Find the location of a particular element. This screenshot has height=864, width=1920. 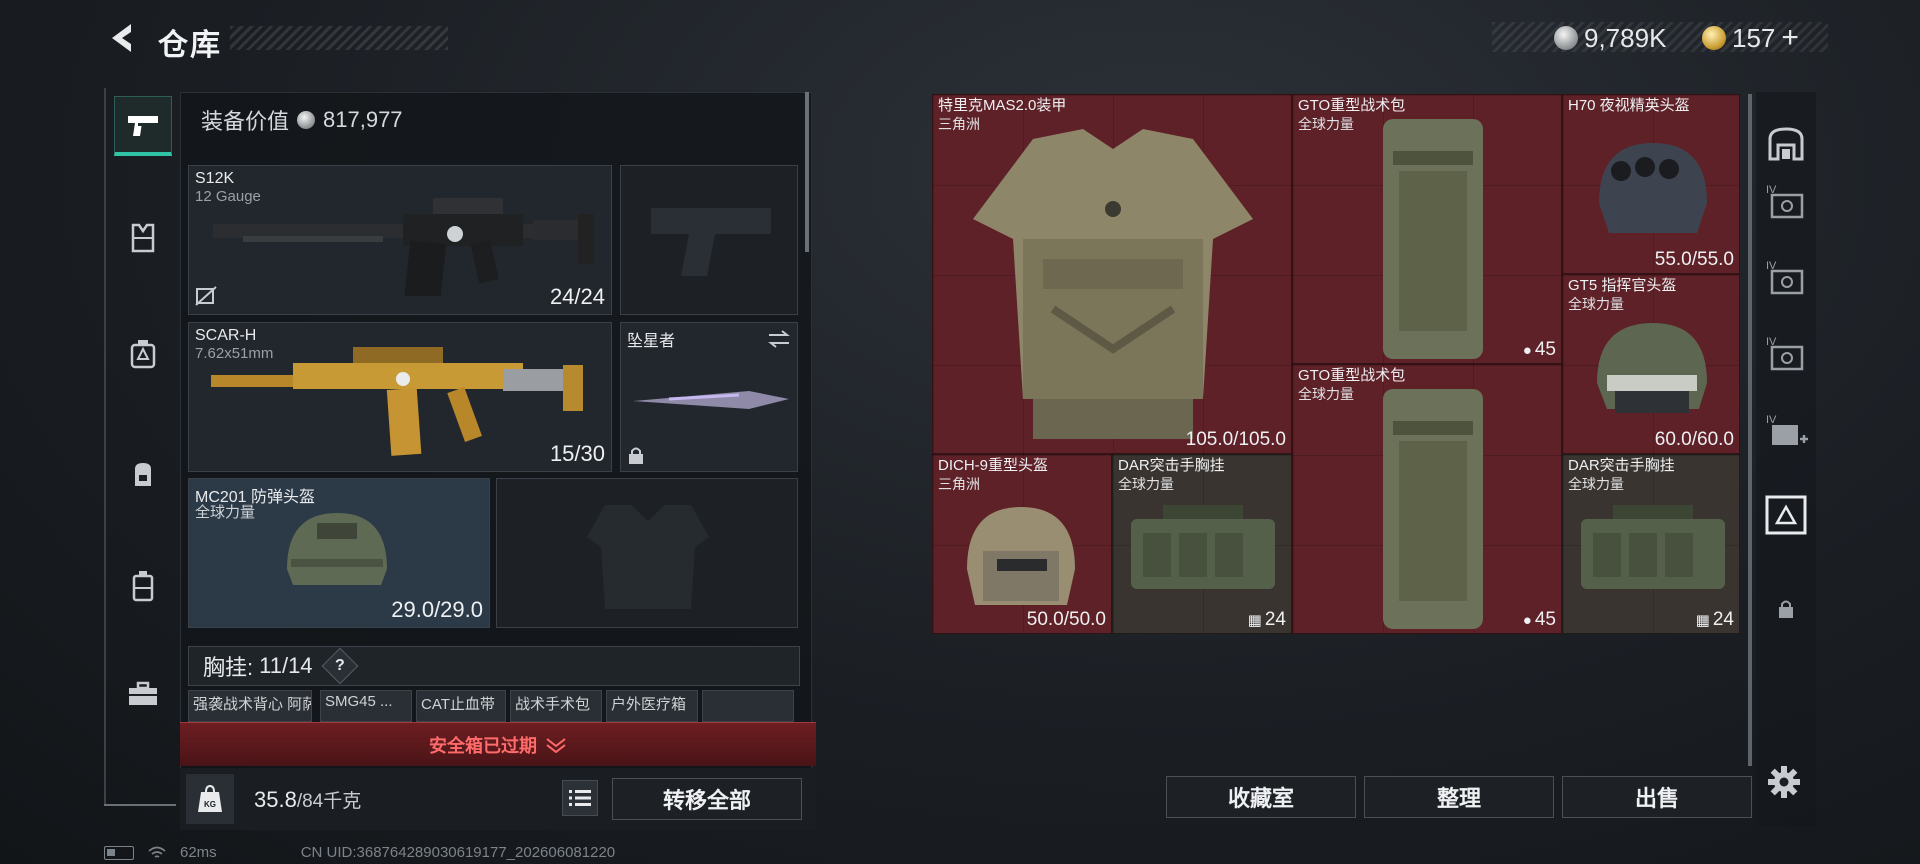

melee-slot: 坠星者 is located at coordinates (709, 397).